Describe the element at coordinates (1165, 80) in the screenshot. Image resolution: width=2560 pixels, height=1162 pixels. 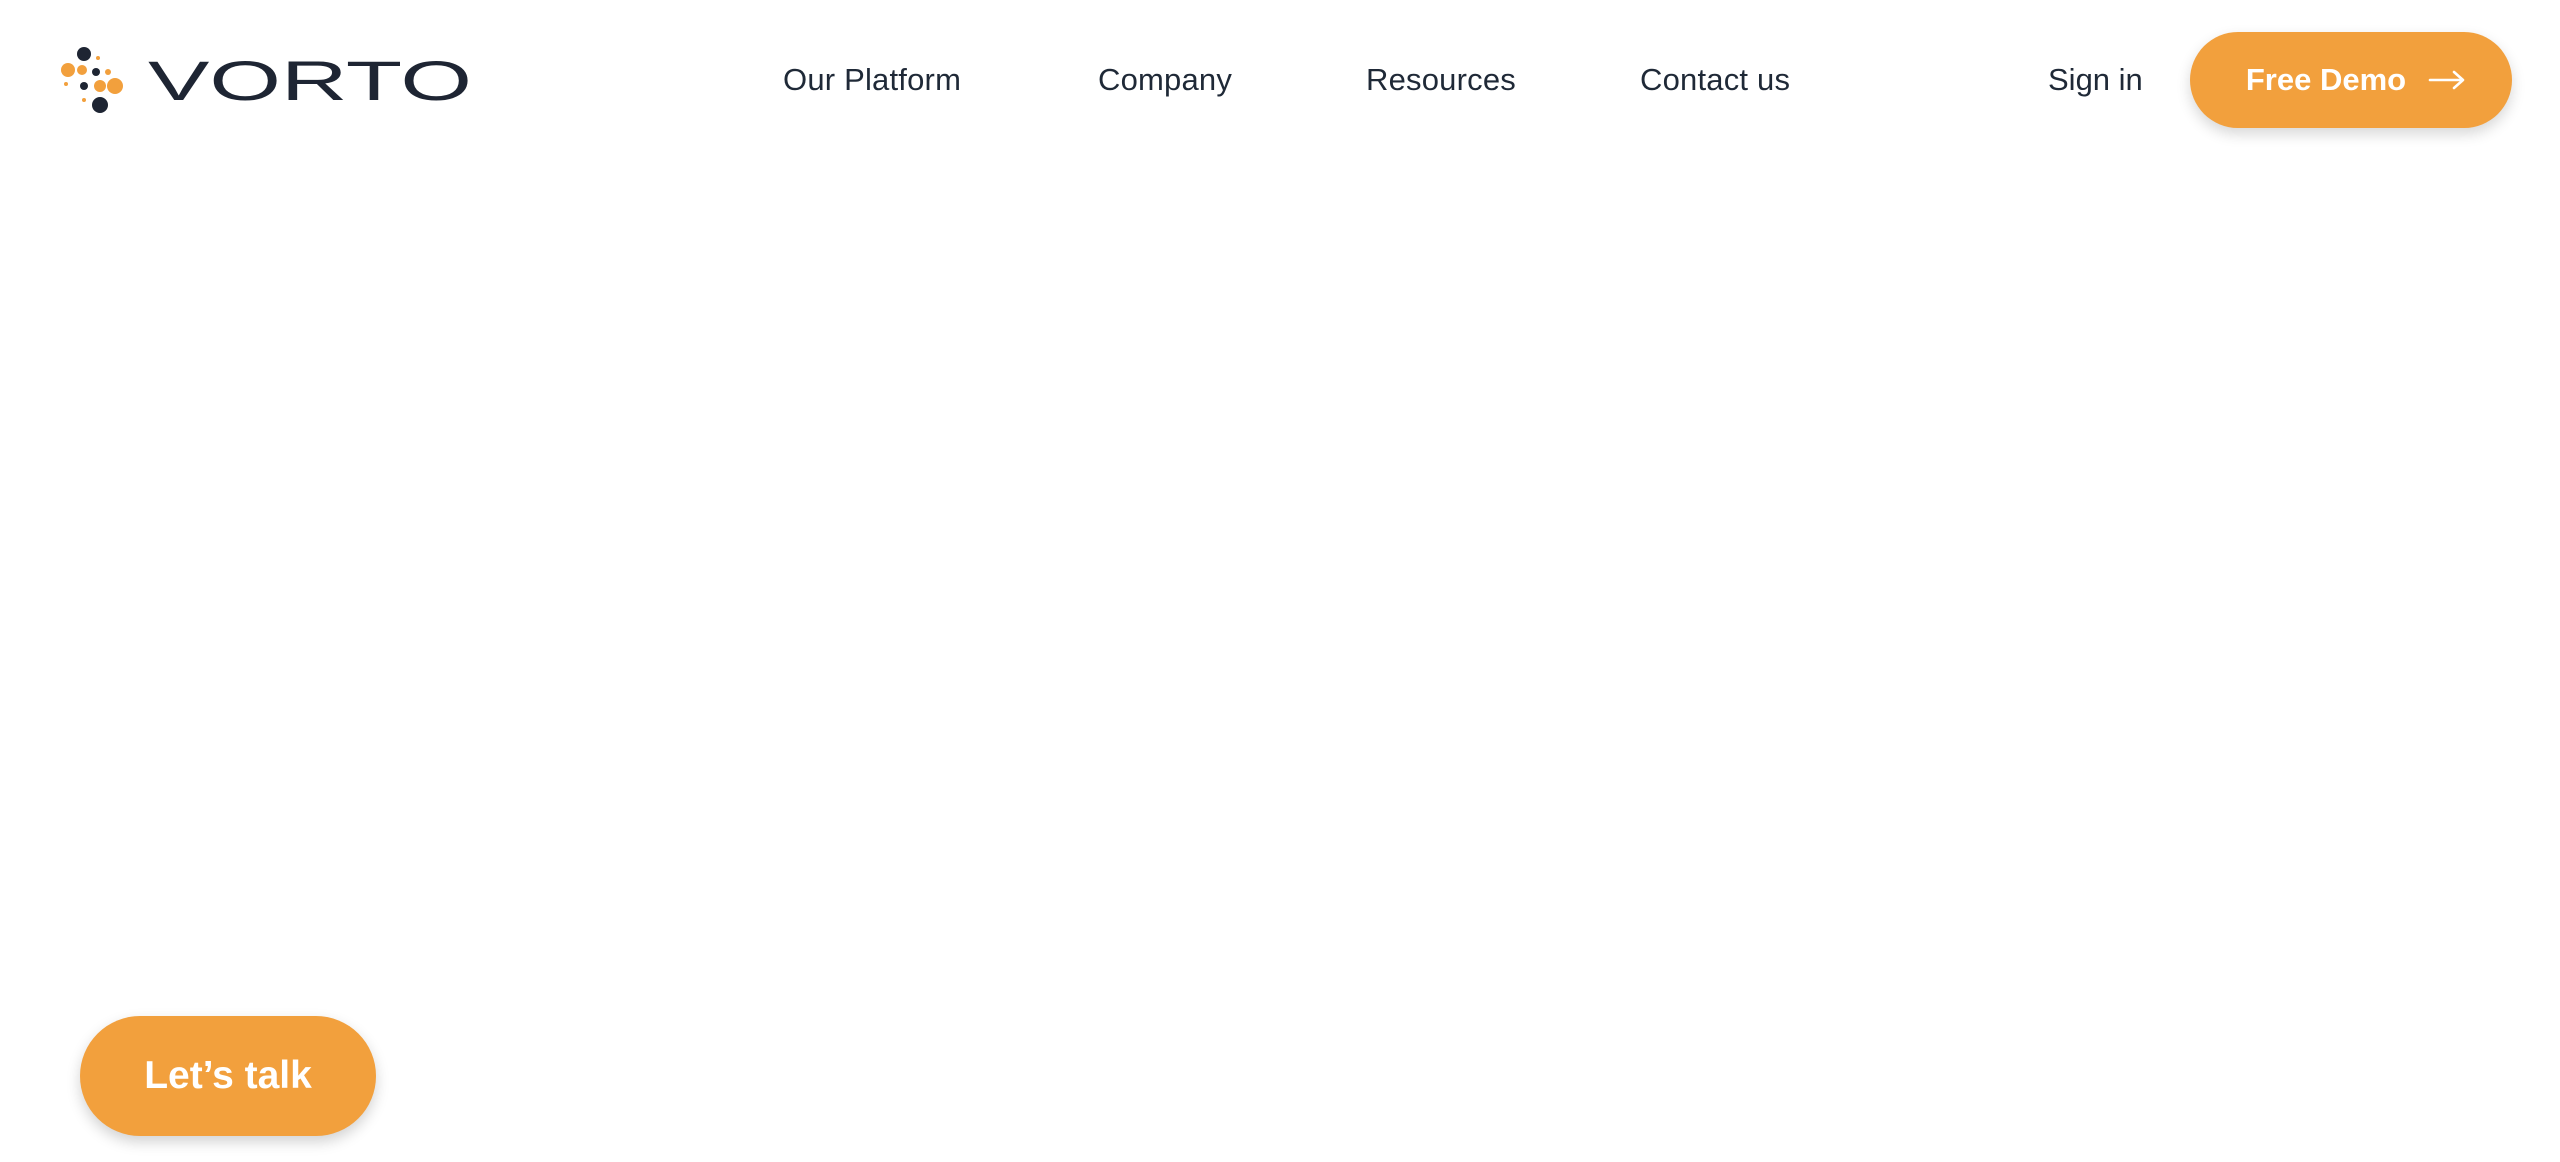
I see `nav-company: Company` at that location.